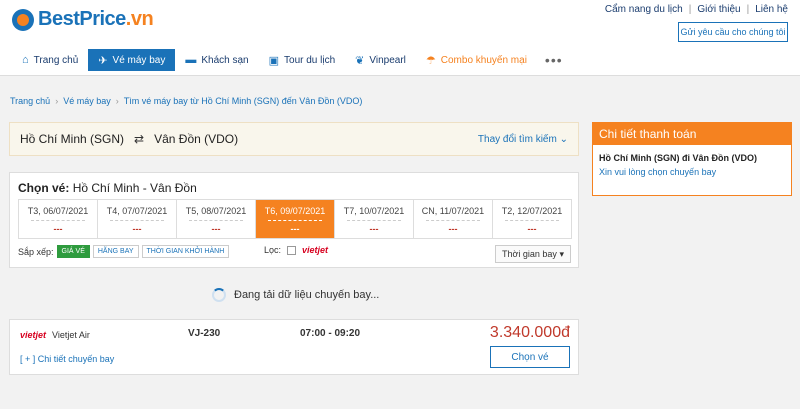 This screenshot has height=409, width=800. Describe the element at coordinates (44, 188) in the screenshot. I see `select-title-prefix: Chọn vé:` at that location.